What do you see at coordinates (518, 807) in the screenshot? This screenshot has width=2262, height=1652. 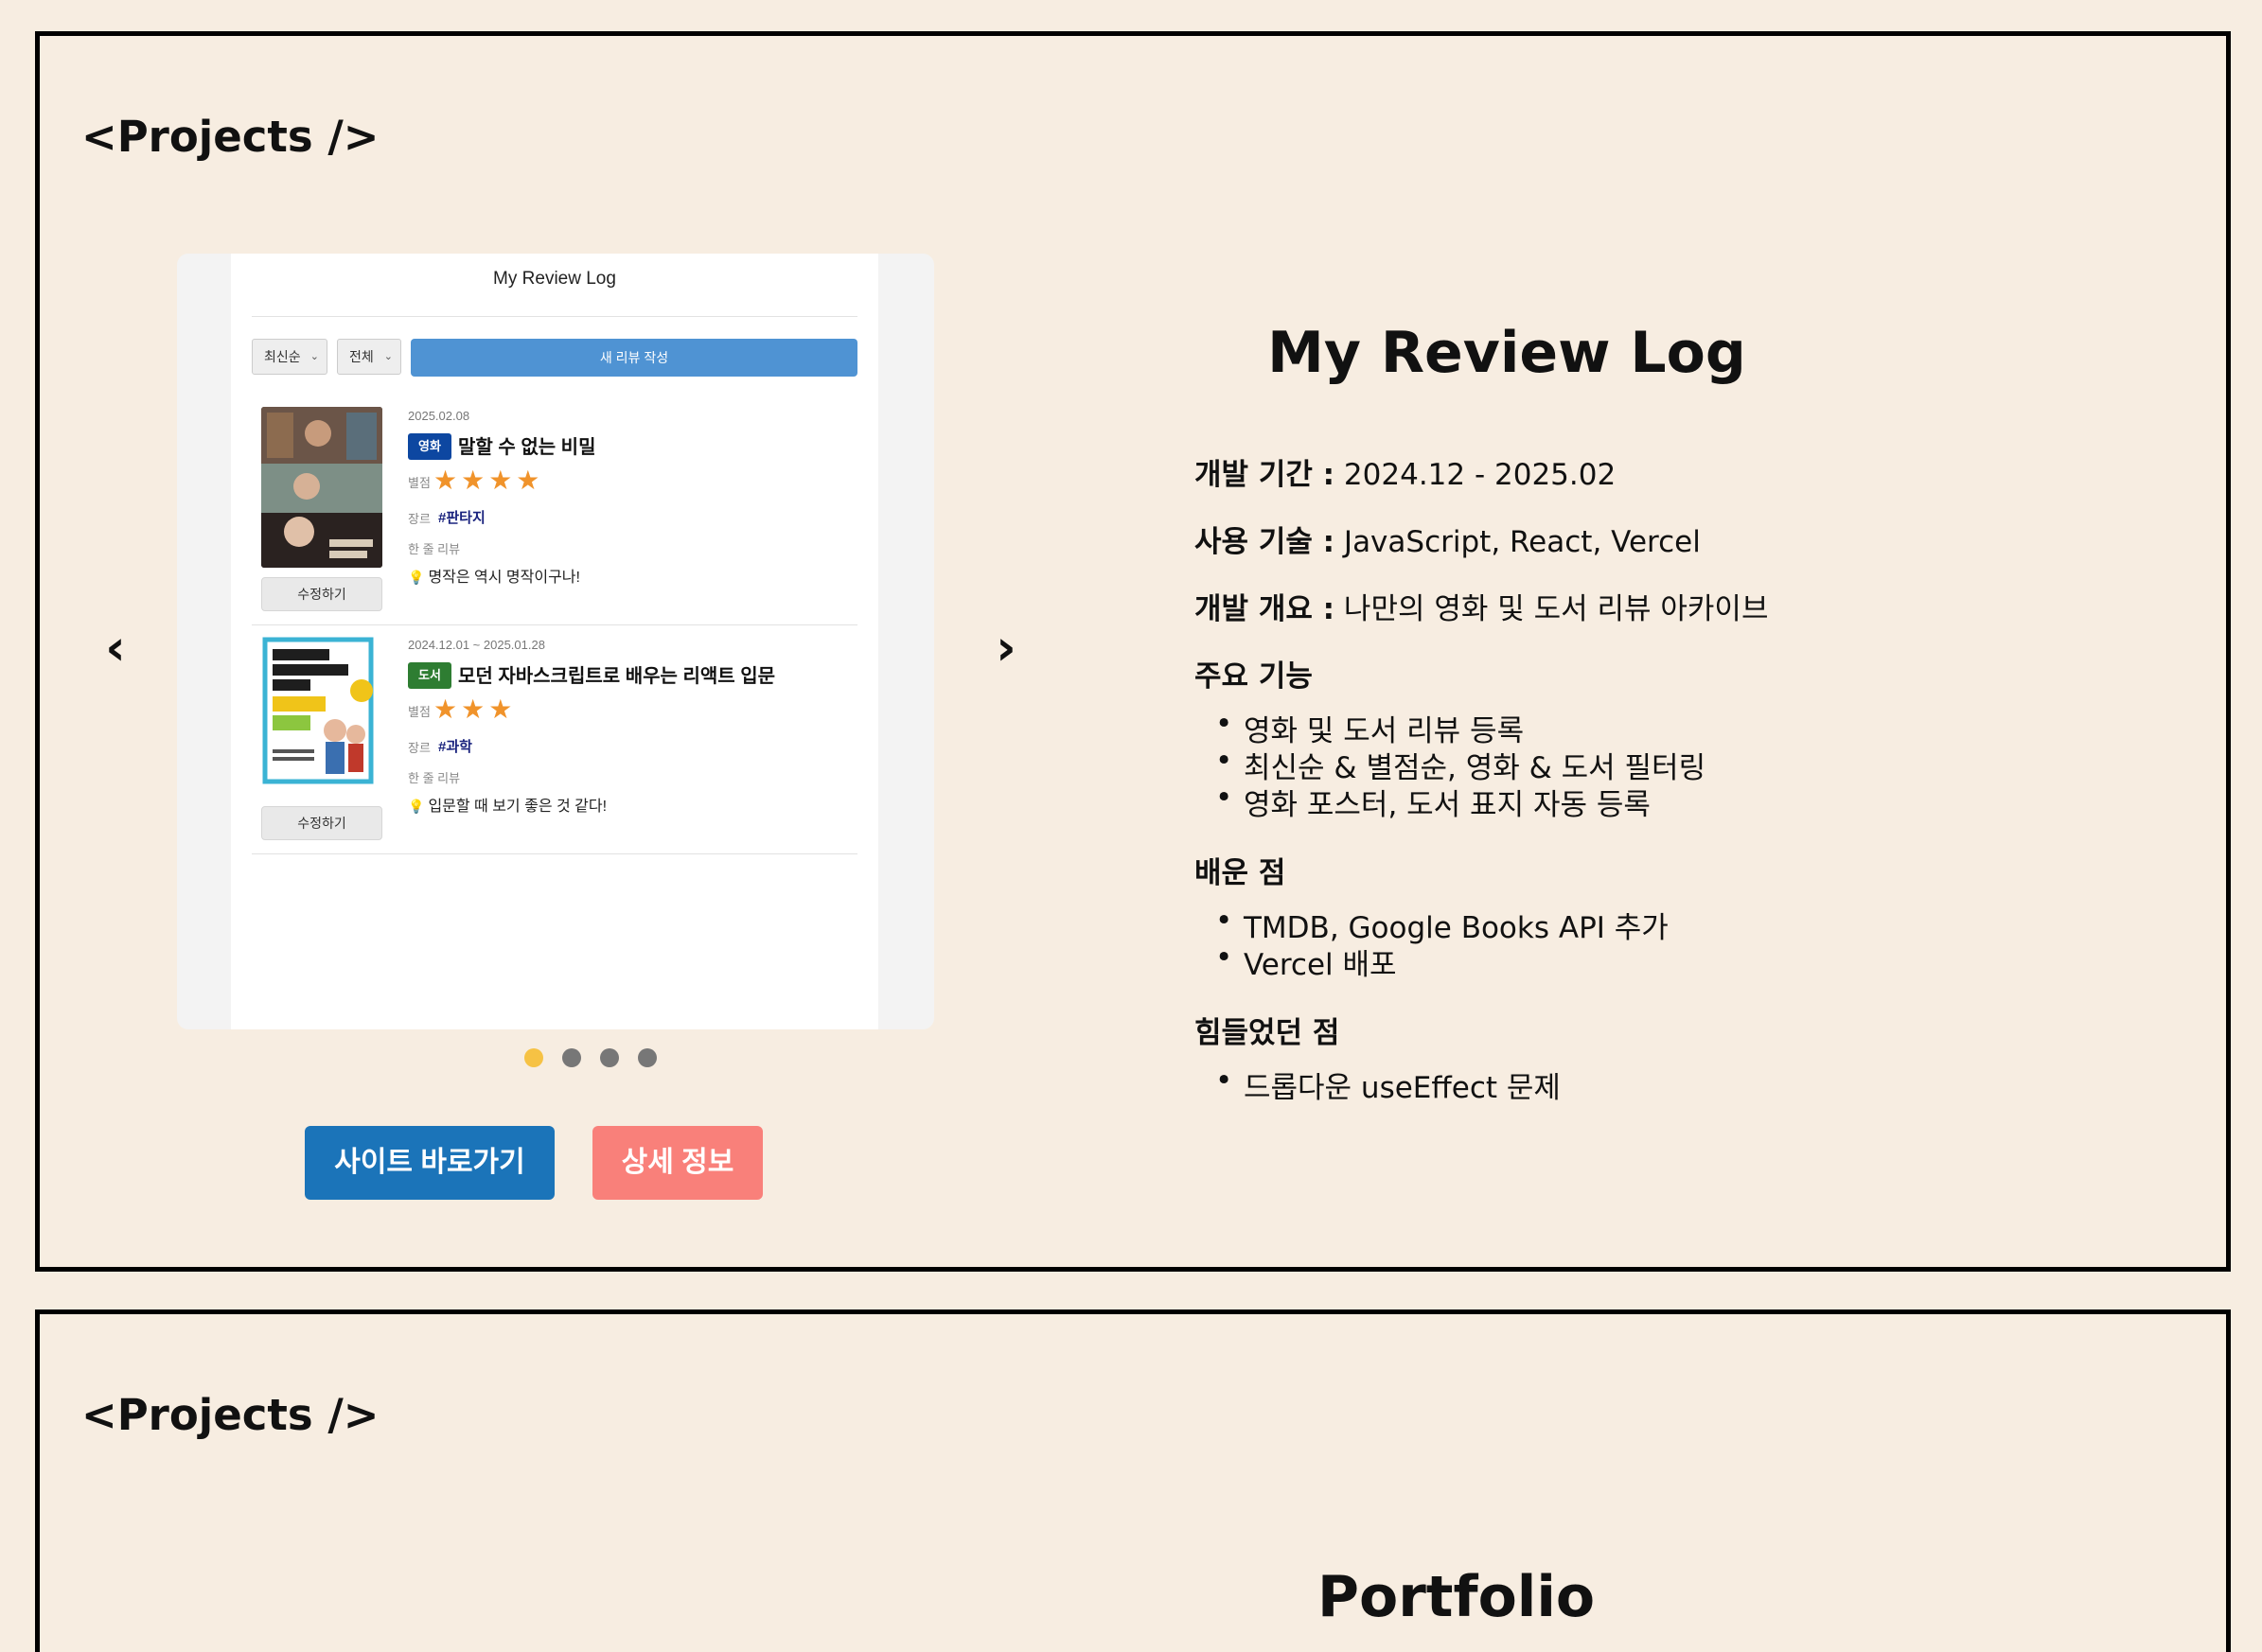 I see `oneline-text: 입문할 때 보기 좋은 것 같다!` at bounding box center [518, 807].